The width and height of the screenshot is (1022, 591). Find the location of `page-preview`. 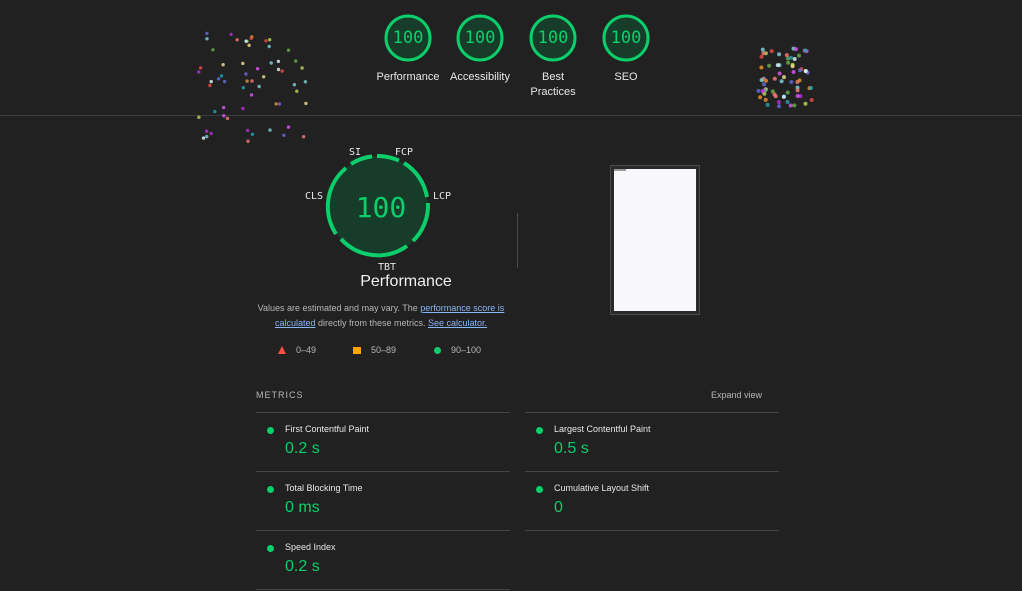

page-preview is located at coordinates (655, 240).